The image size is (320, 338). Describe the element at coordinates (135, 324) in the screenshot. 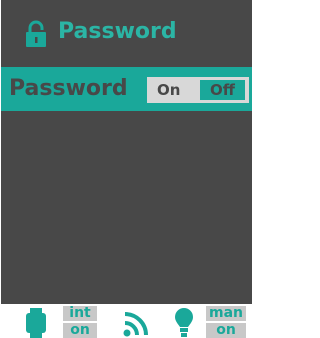

I see `wifi-signal-icon` at that location.